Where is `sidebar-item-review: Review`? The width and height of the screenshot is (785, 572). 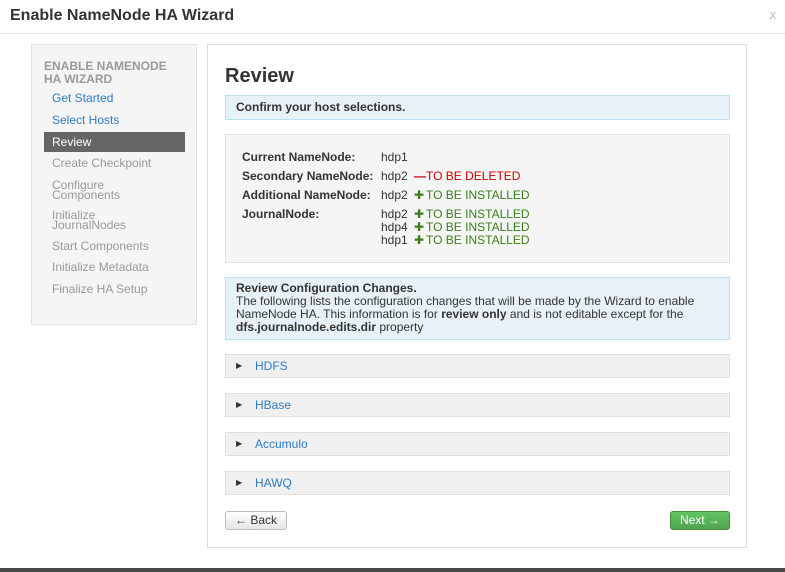
sidebar-item-review: Review is located at coordinates (114, 142).